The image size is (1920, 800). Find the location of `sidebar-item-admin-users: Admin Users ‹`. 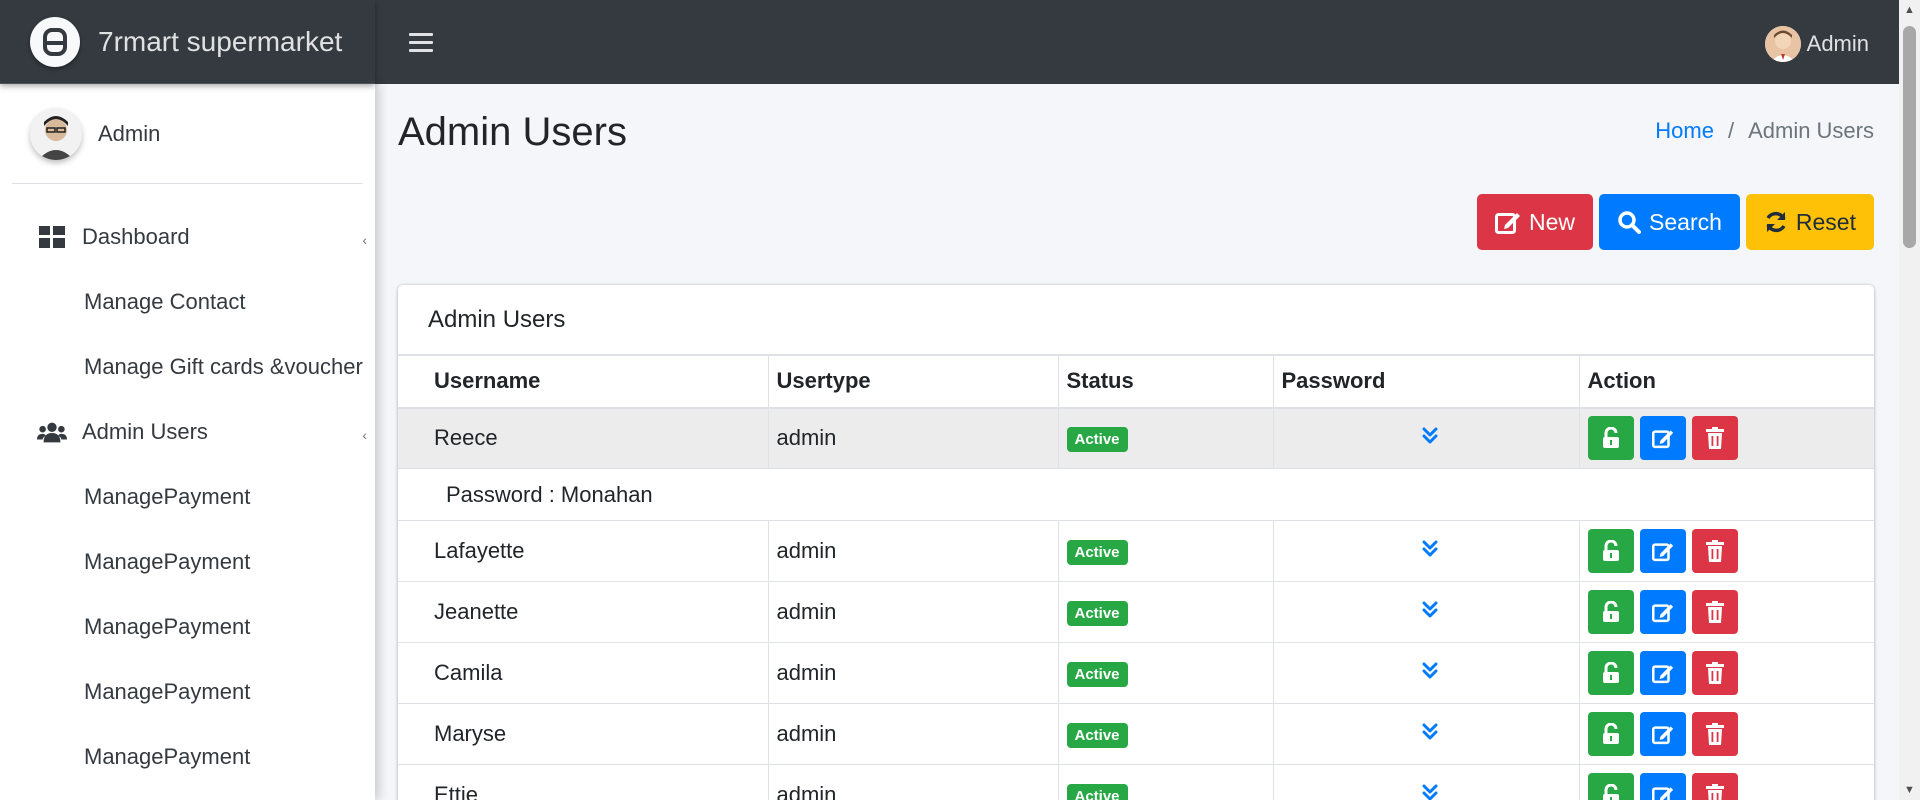

sidebar-item-admin-users: Admin Users ‹ is located at coordinates (189, 431).